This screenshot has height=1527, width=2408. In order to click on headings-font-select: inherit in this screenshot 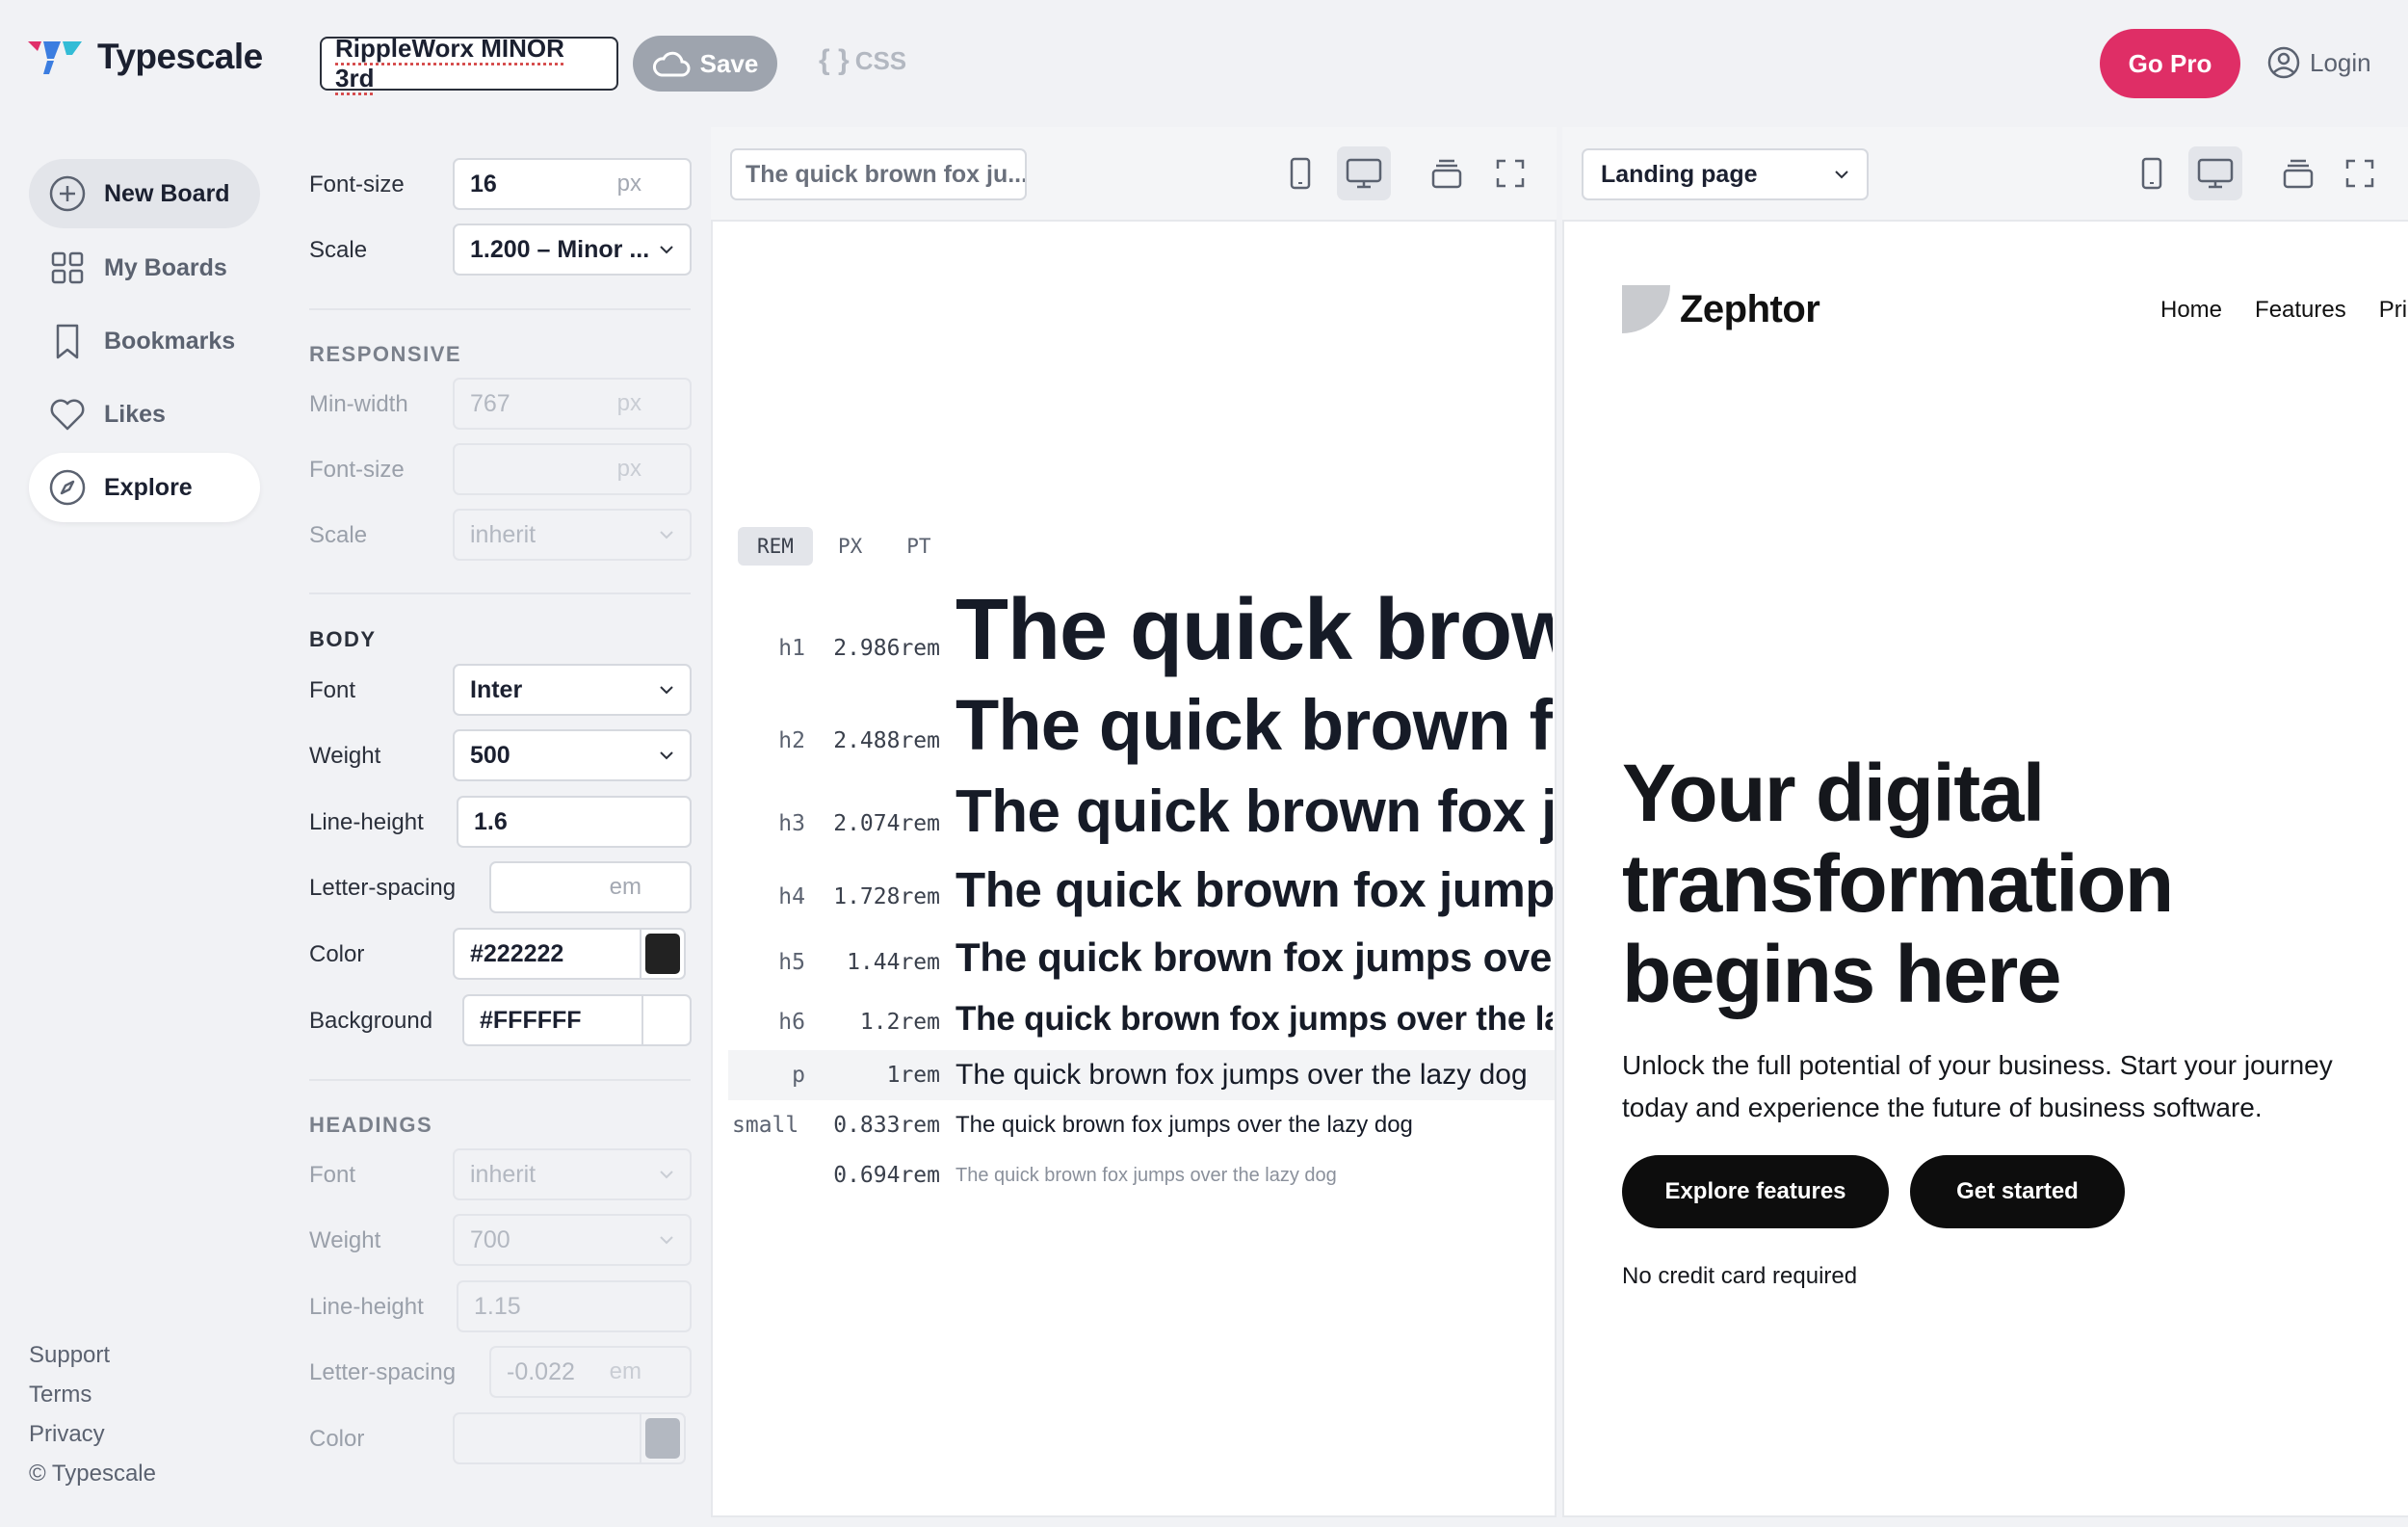, I will do `click(572, 1174)`.